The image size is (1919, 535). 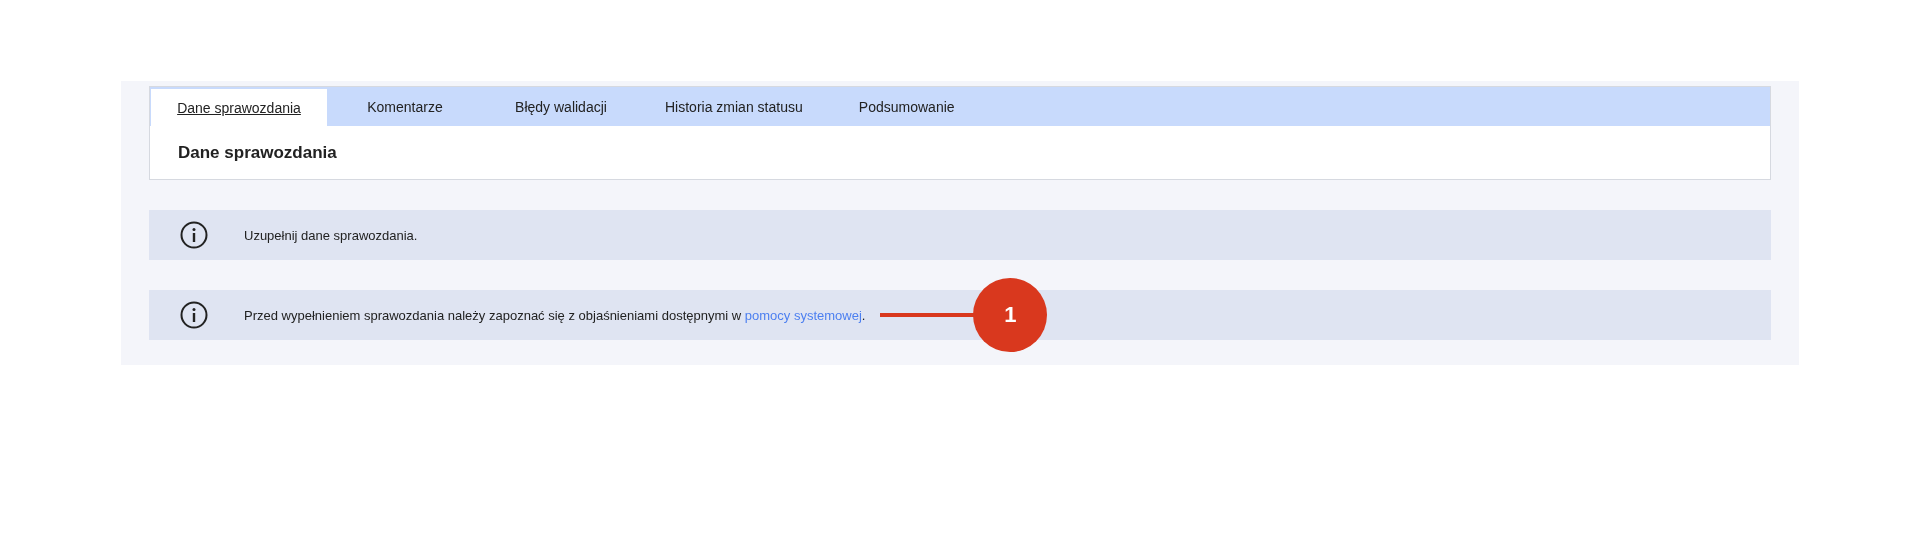 What do you see at coordinates (239, 107) in the screenshot?
I see `tab: Dane sprawozdania` at bounding box center [239, 107].